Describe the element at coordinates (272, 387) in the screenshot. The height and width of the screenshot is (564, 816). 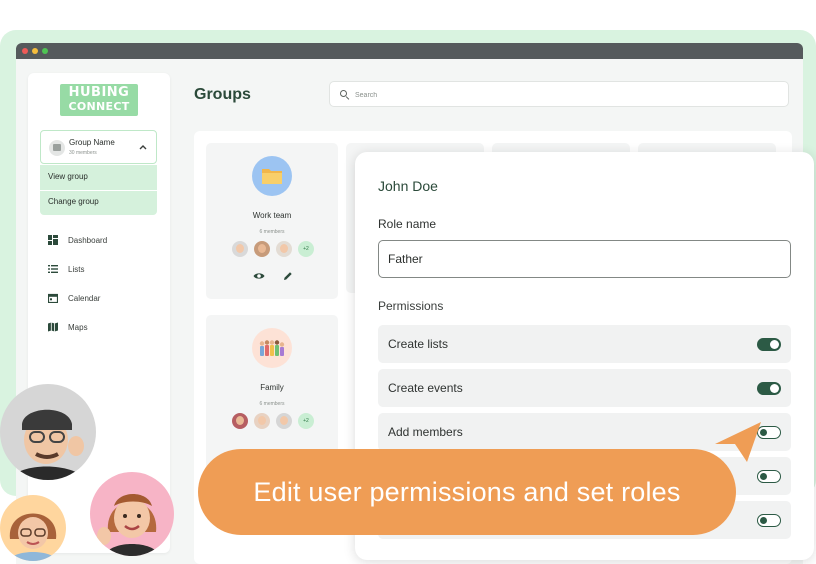
I see `group-title: Family` at that location.